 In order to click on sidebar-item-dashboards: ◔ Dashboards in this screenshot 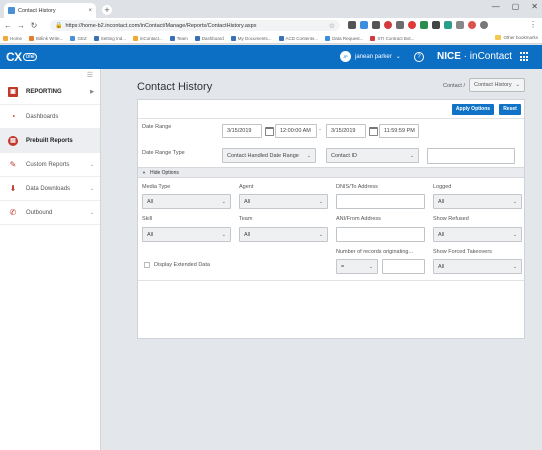, I will do `click(50, 117)`.